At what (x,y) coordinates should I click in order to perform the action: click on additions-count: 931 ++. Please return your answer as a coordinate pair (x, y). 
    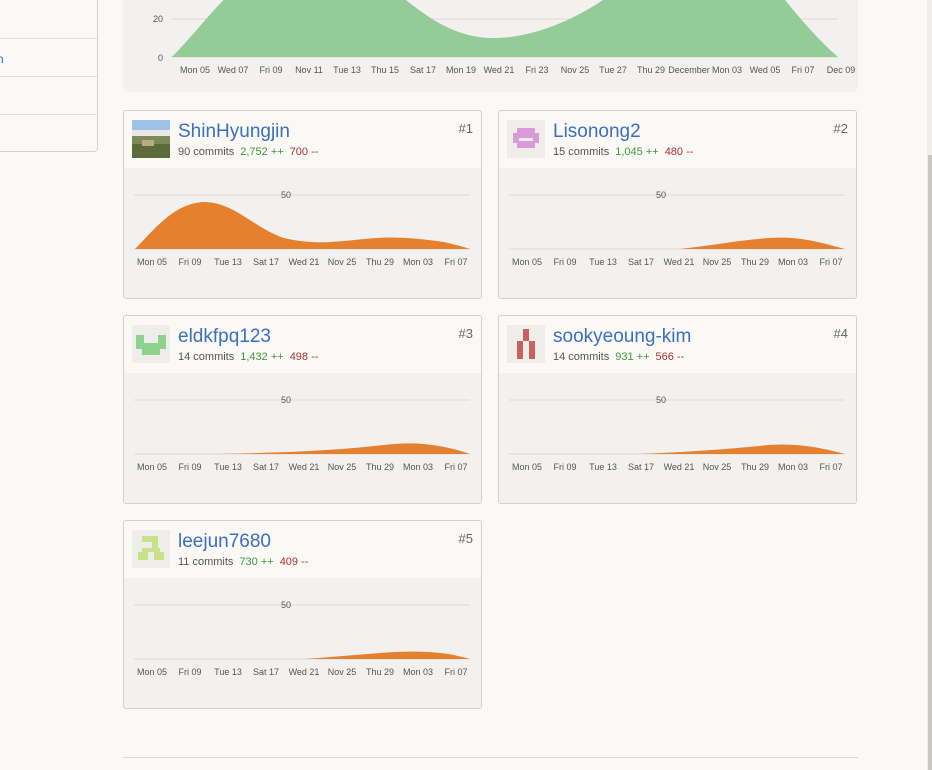
    Looking at the image, I should click on (632, 357).